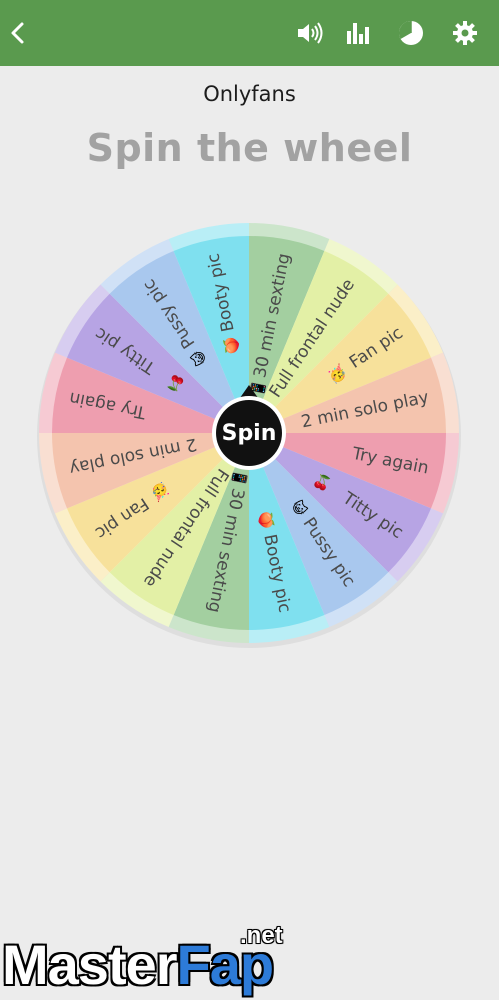  Describe the element at coordinates (225, 964) in the screenshot. I see `watermark-accent: Fap` at that location.